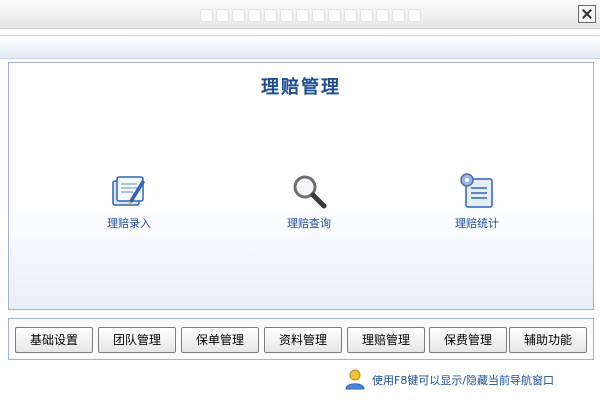  I want to click on module-nav-bar: 基础设置 团队管理 保单管理 资料管理 理赔管理 保费管理 辅助功能, so click(301, 339).